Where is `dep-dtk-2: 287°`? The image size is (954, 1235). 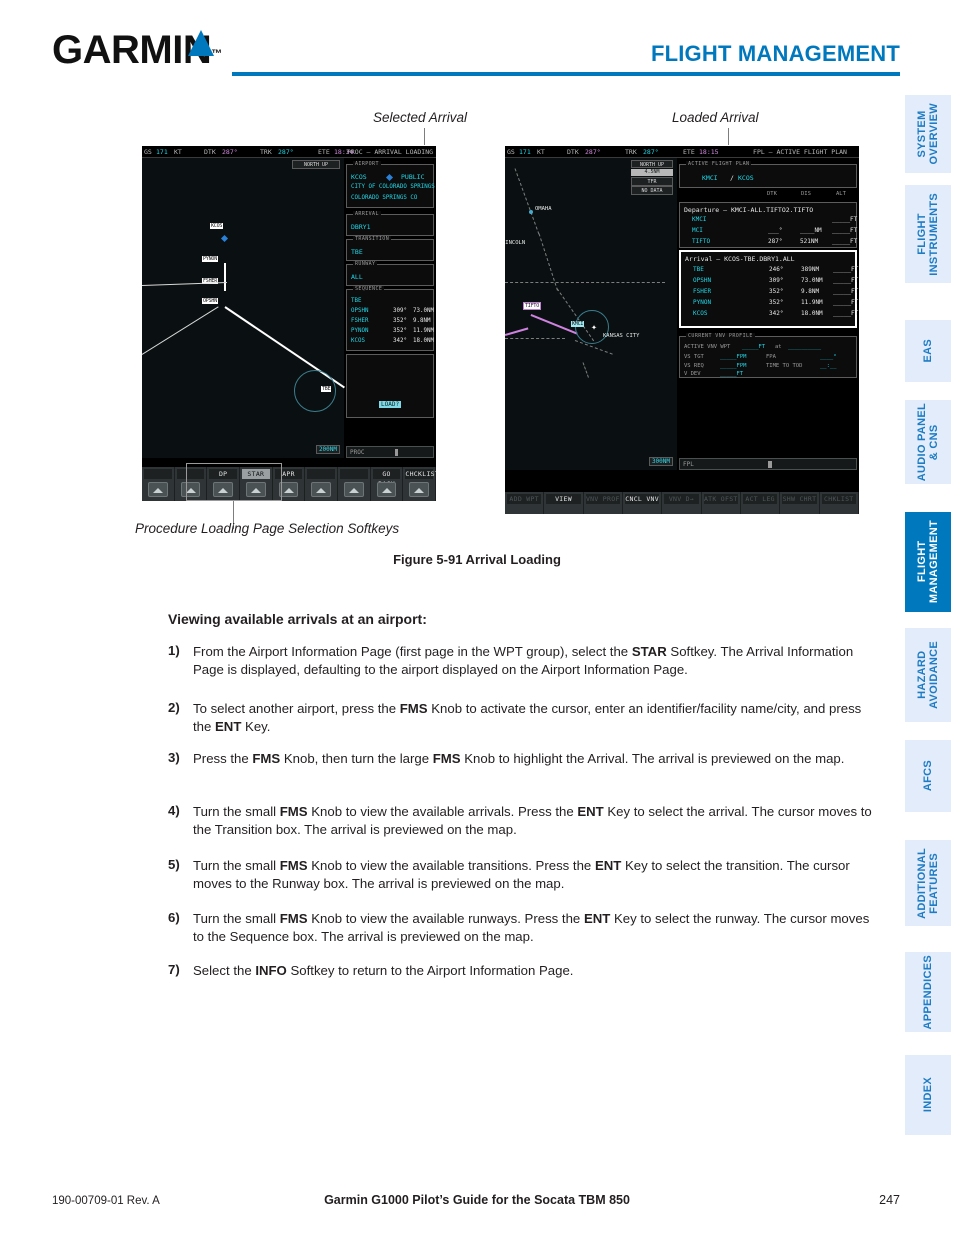
dep-dtk-2: 287° is located at coordinates (775, 241).